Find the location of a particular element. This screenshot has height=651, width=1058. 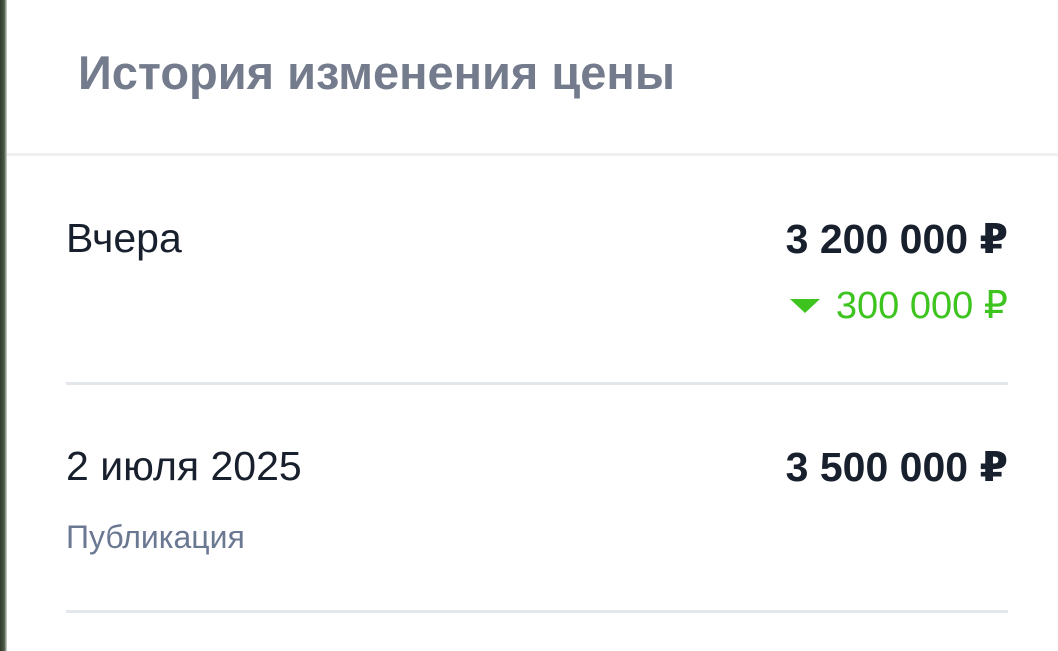

history-date: 2 июля 2025 is located at coordinates (184, 466).